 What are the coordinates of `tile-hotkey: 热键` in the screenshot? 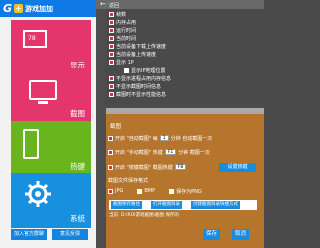 It's located at (51, 148).